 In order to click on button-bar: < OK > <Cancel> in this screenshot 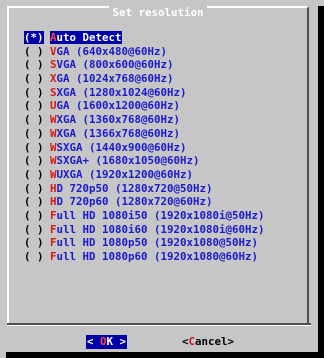, I will do `click(159, 342)`.